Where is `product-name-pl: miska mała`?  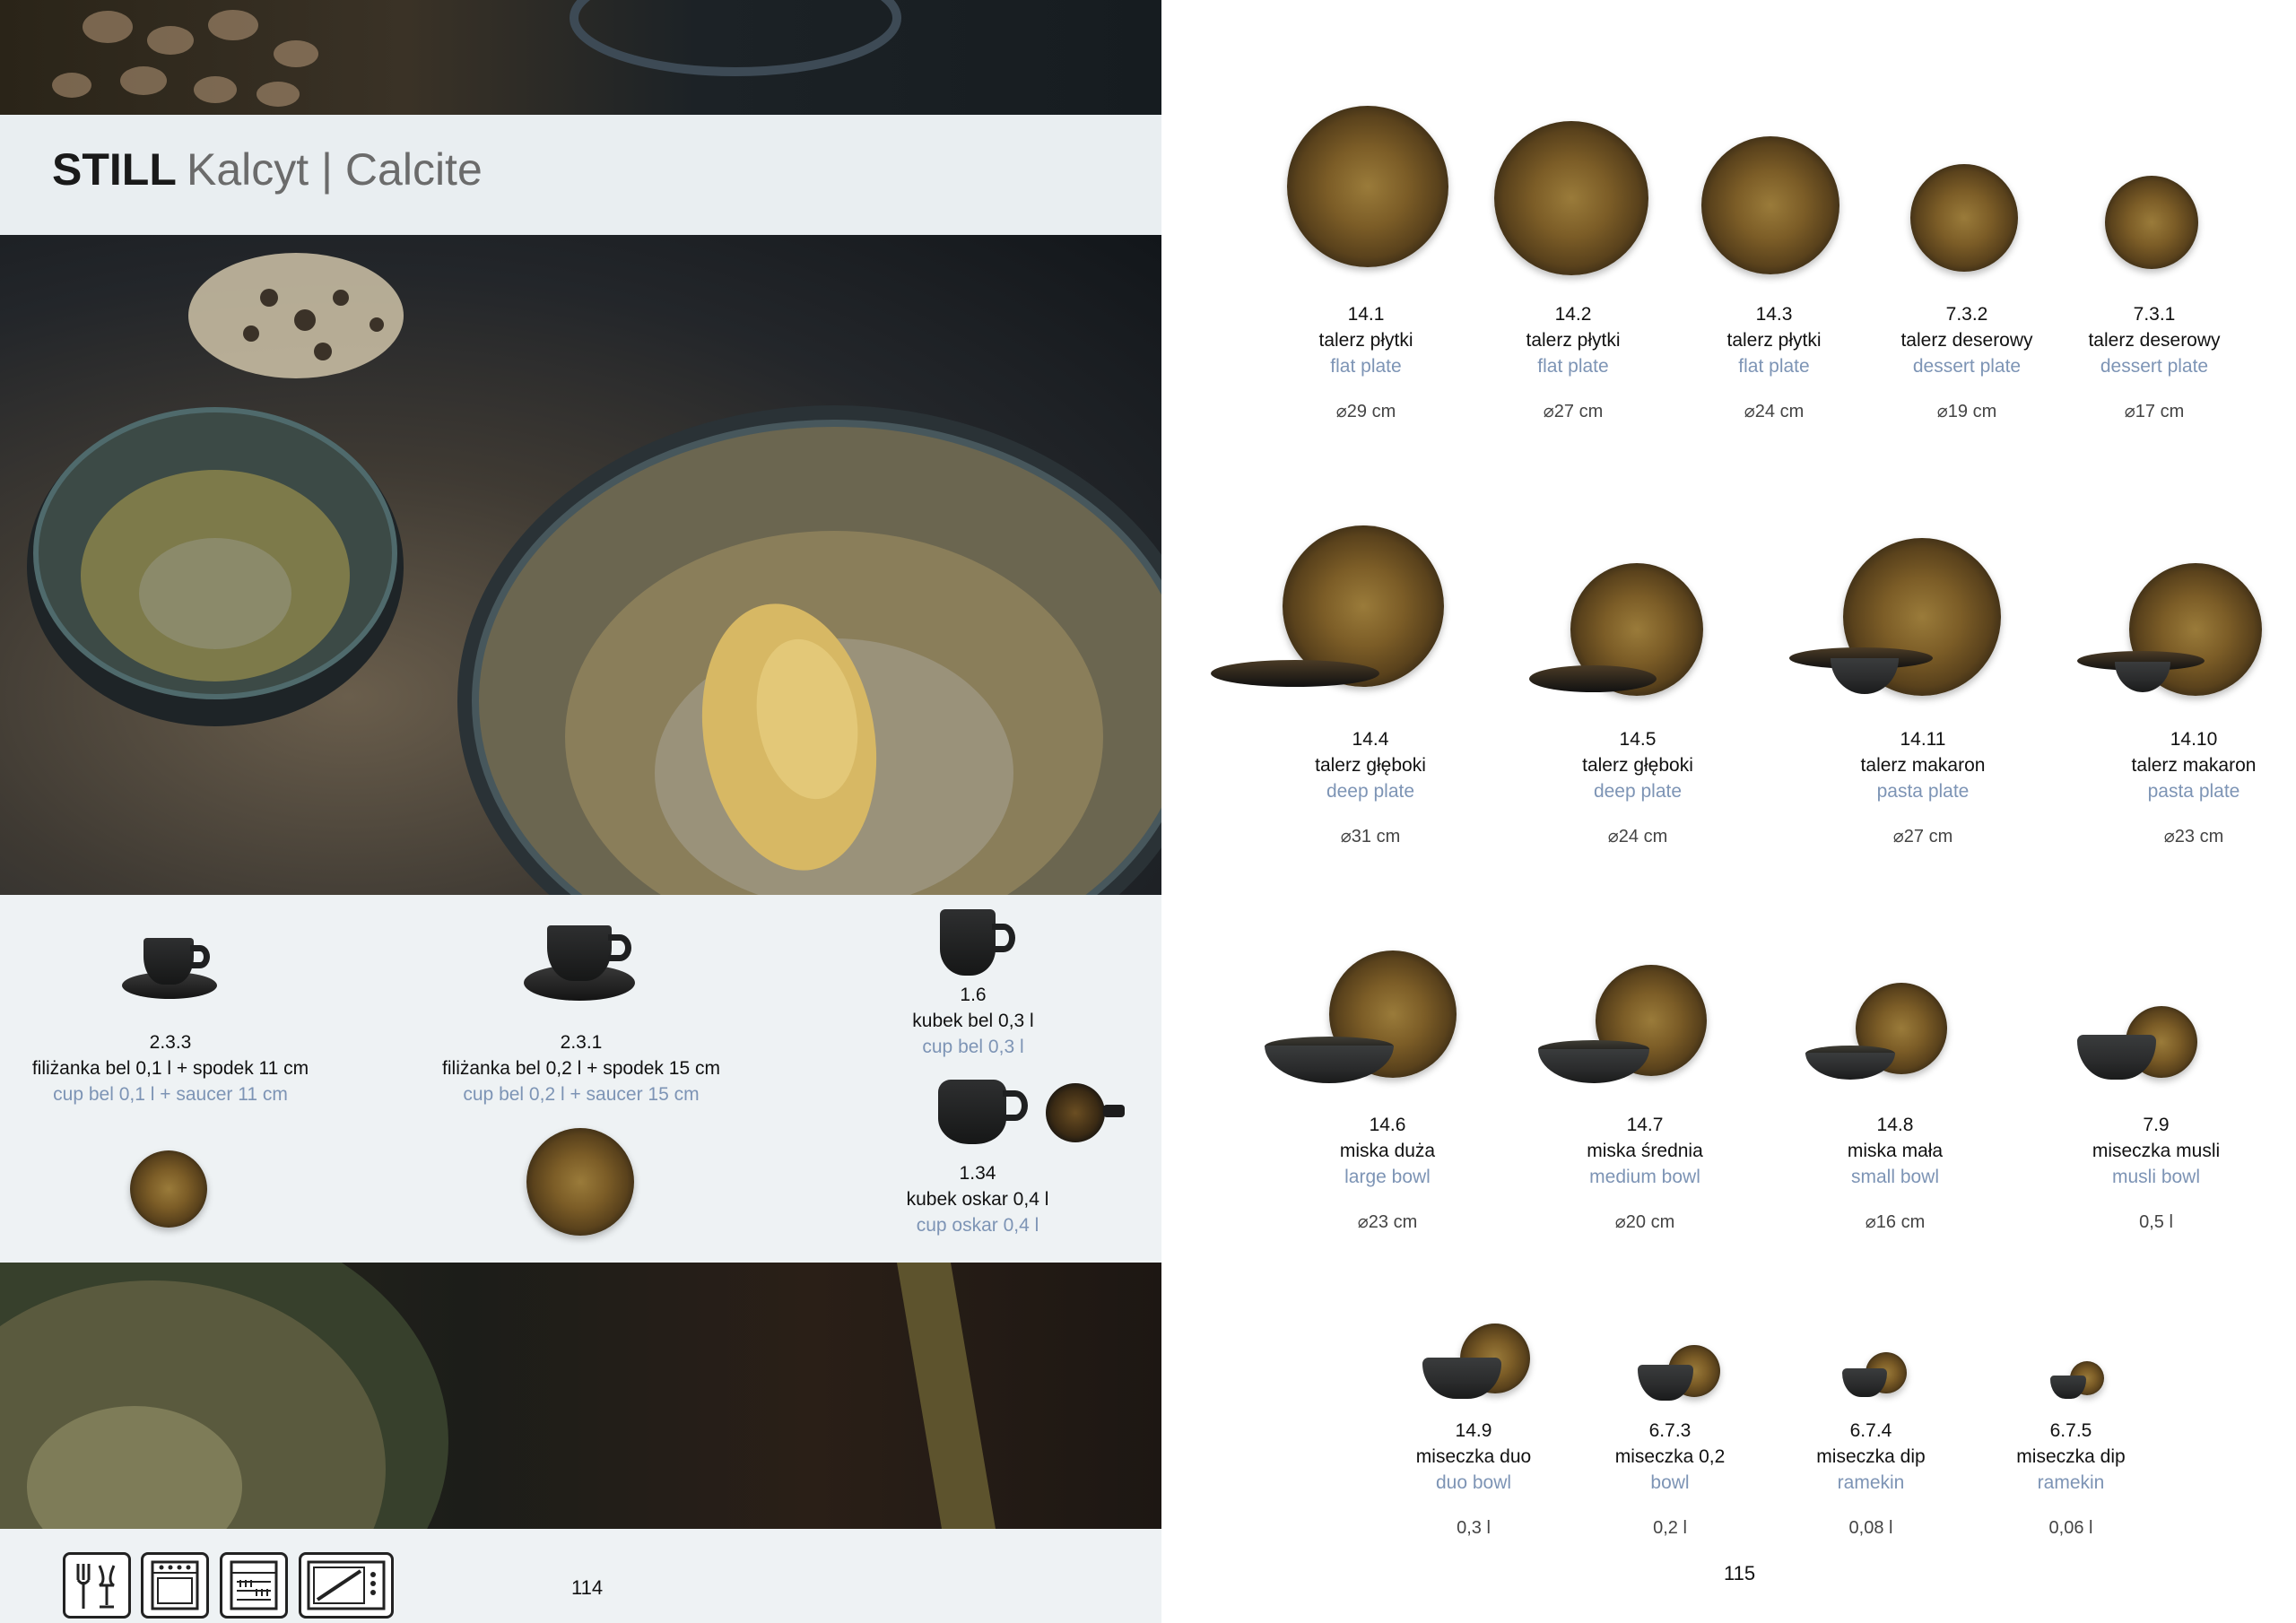 product-name-pl: miska mała is located at coordinates (1895, 1151).